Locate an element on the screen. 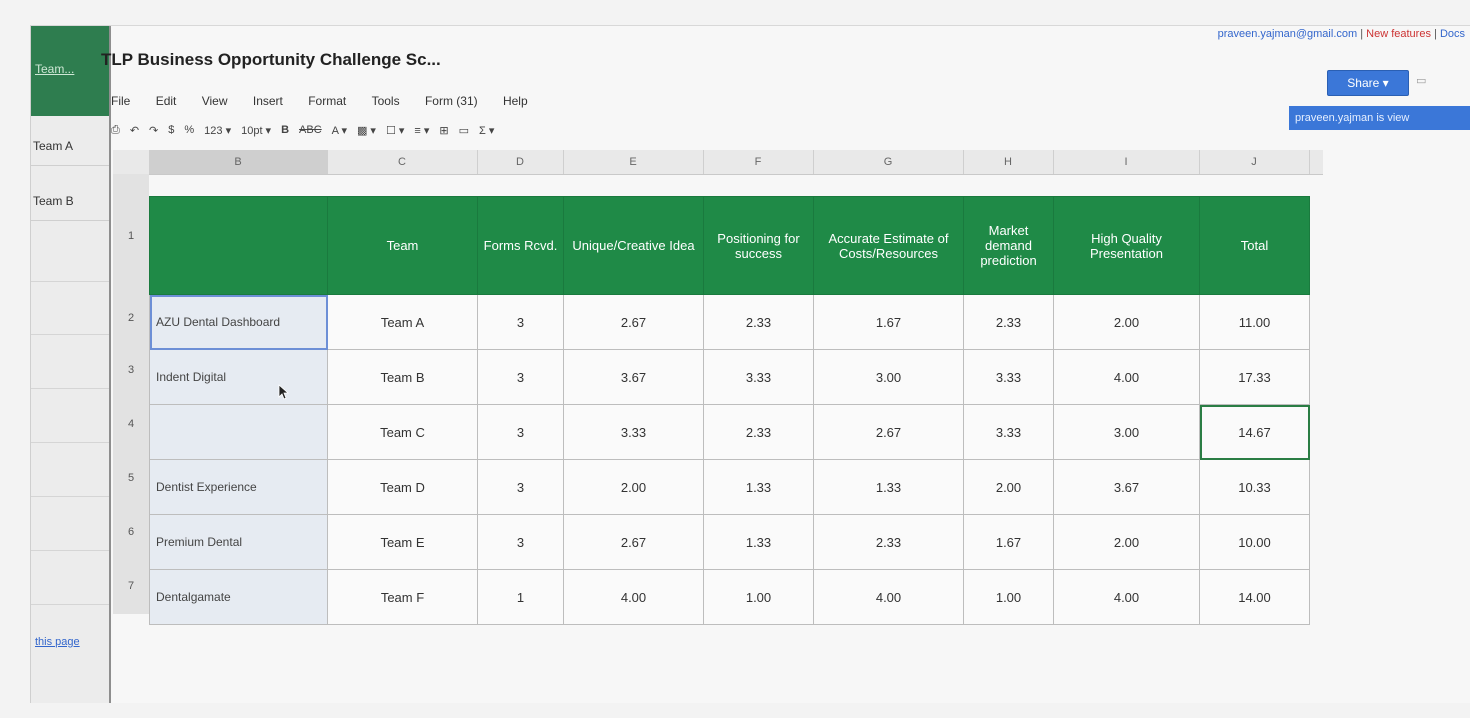 The width and height of the screenshot is (1470, 718). overflow-button: ▭ is located at coordinates (1421, 80).